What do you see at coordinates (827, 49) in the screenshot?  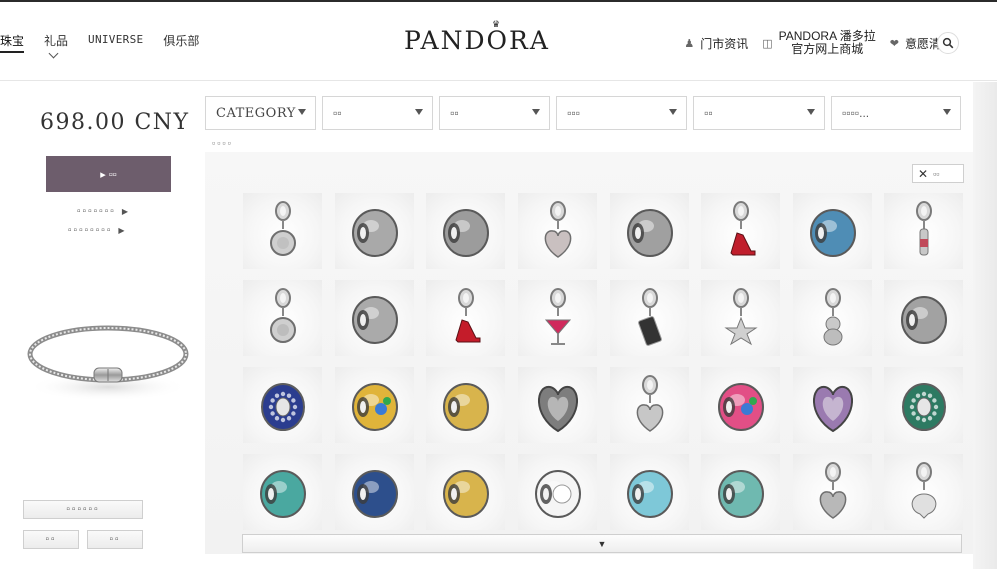 I see `shop-label-line2: 官方网上商城` at bounding box center [827, 49].